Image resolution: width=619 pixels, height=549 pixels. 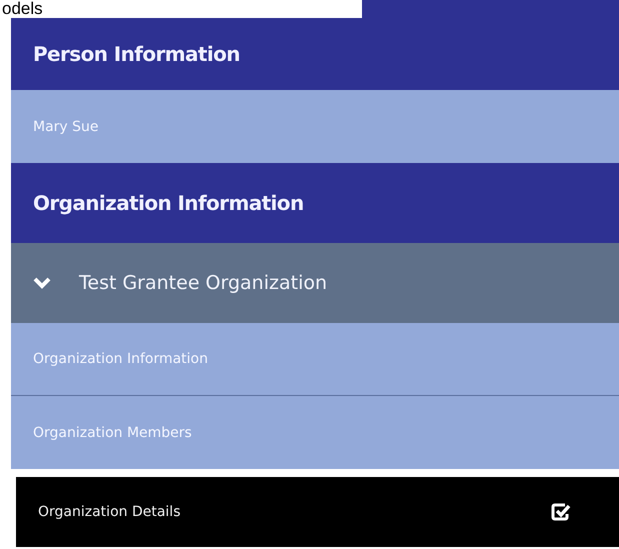 I want to click on menu-item: Mary Sue, so click(x=315, y=126).